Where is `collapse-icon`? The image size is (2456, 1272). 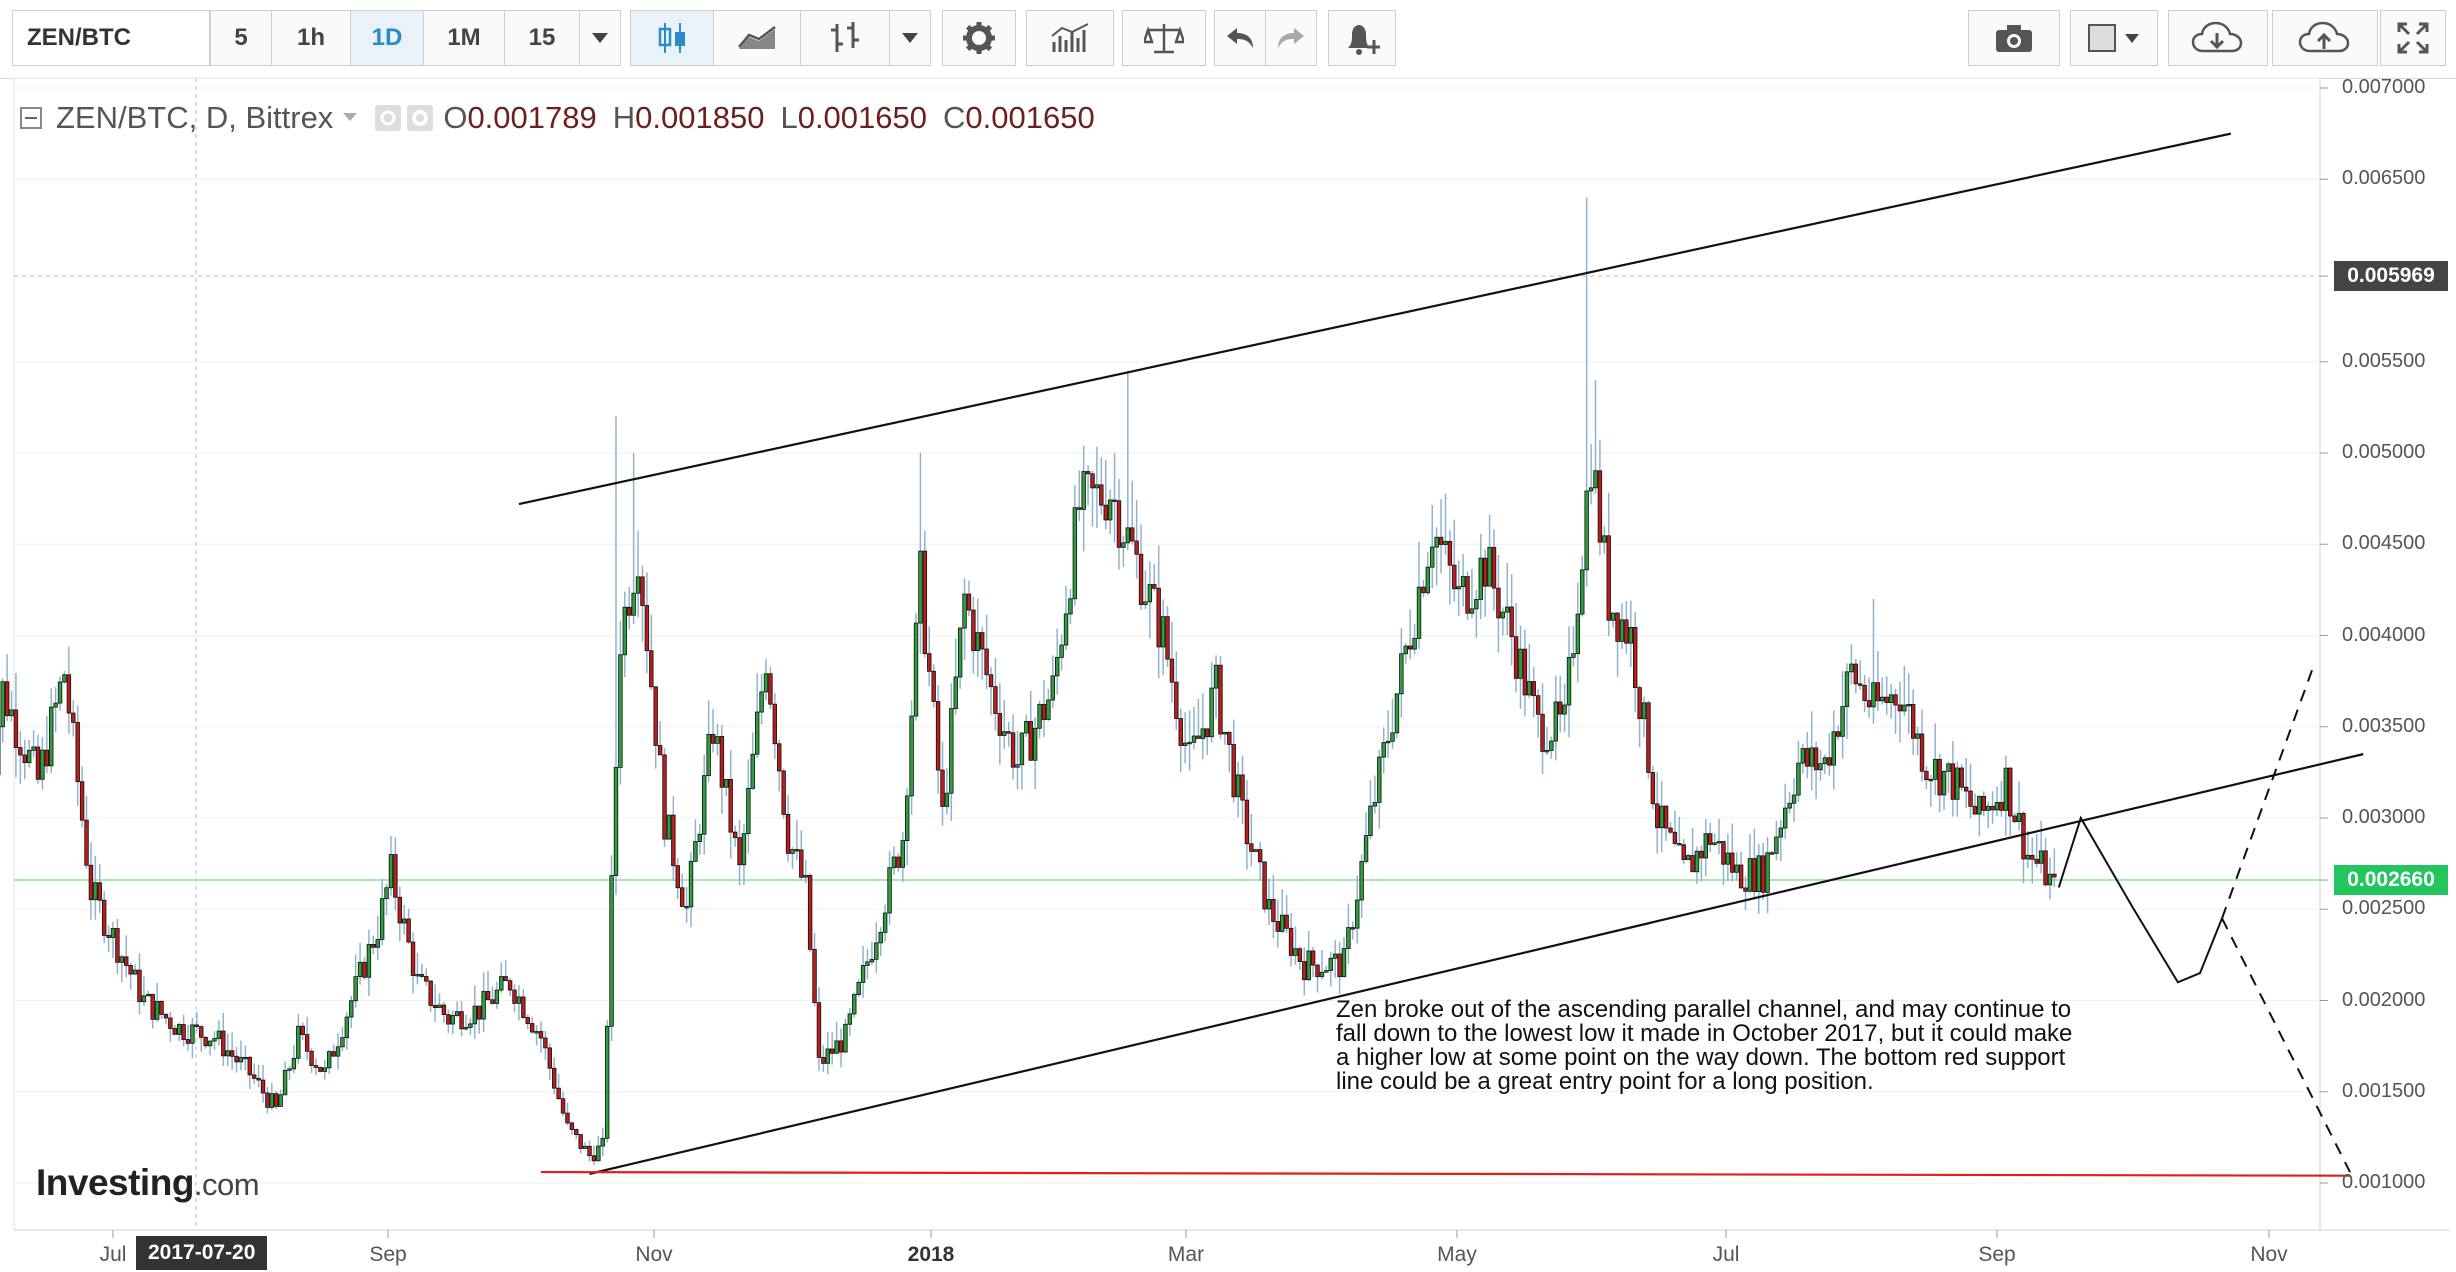 collapse-icon is located at coordinates (31, 118).